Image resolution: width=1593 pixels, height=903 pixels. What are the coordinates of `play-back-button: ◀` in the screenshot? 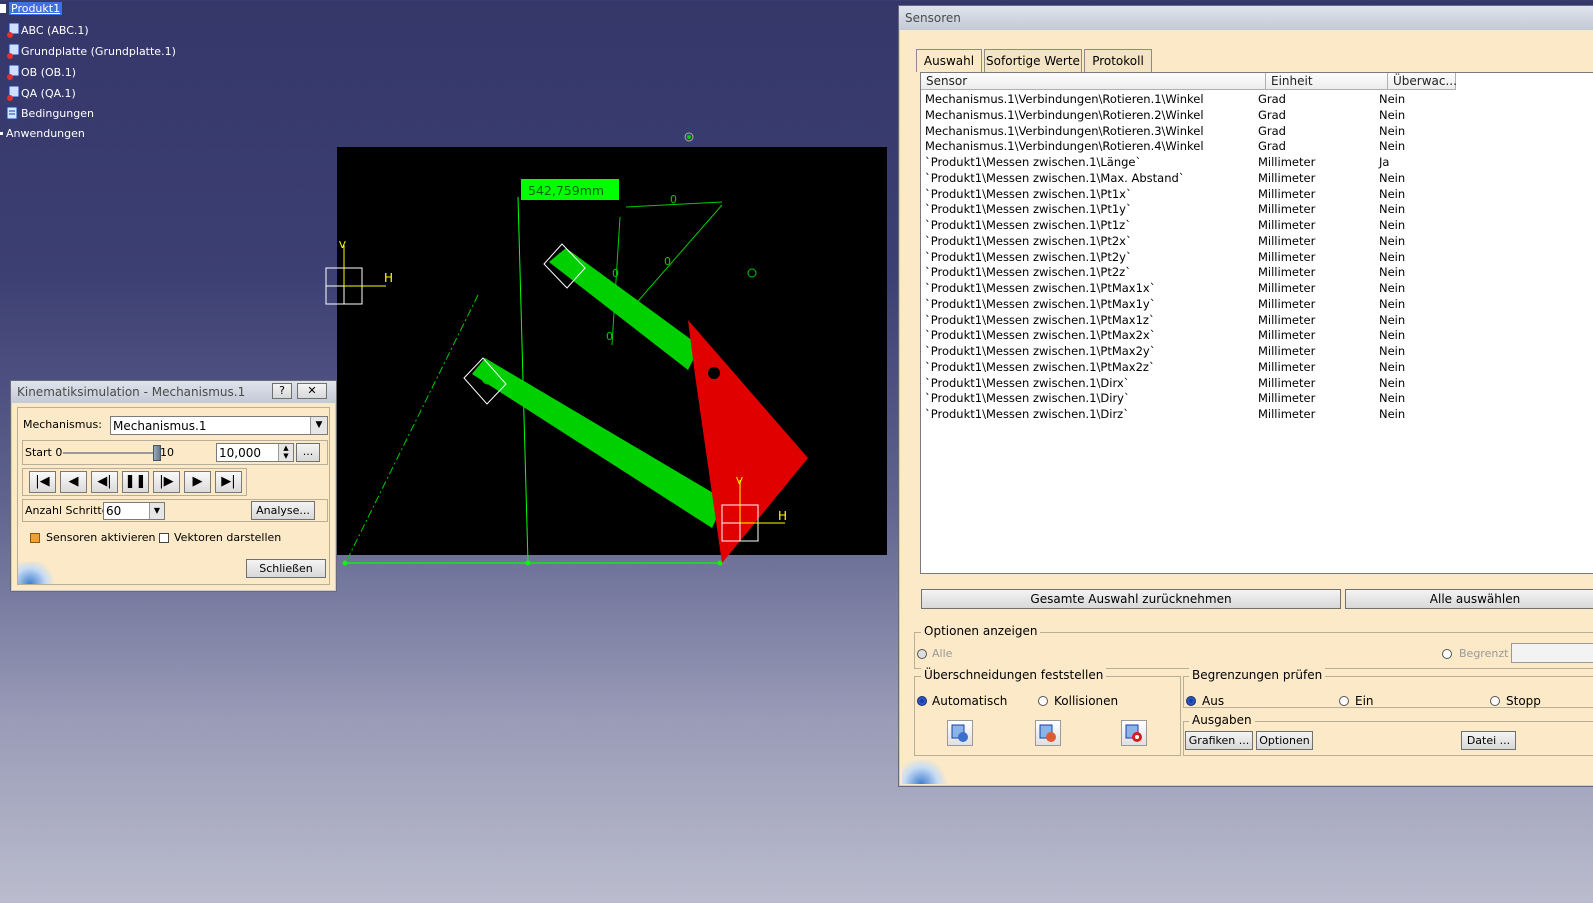 It's located at (73, 482).